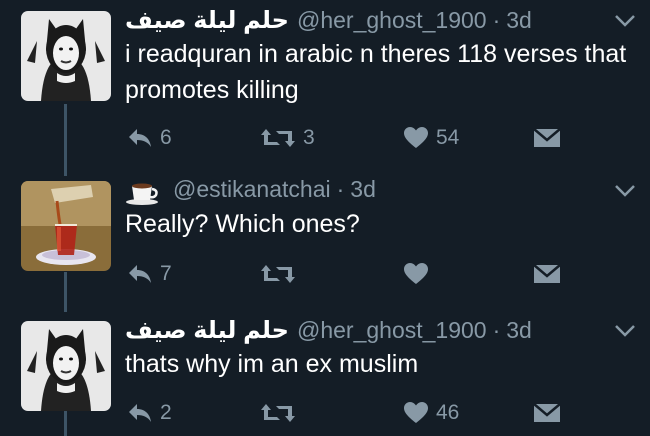 This screenshot has width=650, height=436. Describe the element at coordinates (375, 413) in the screenshot. I see `tweet-actions: 2 46` at that location.